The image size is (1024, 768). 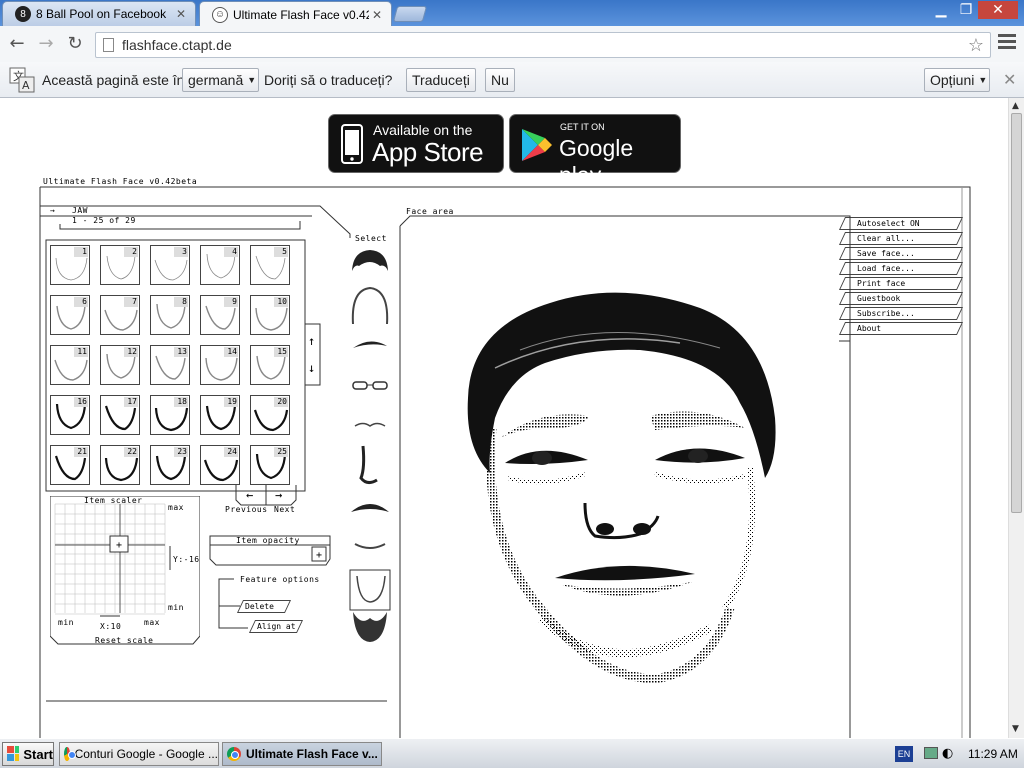 I want to click on jaw-thumbnail: 7, so click(x=120, y=315).